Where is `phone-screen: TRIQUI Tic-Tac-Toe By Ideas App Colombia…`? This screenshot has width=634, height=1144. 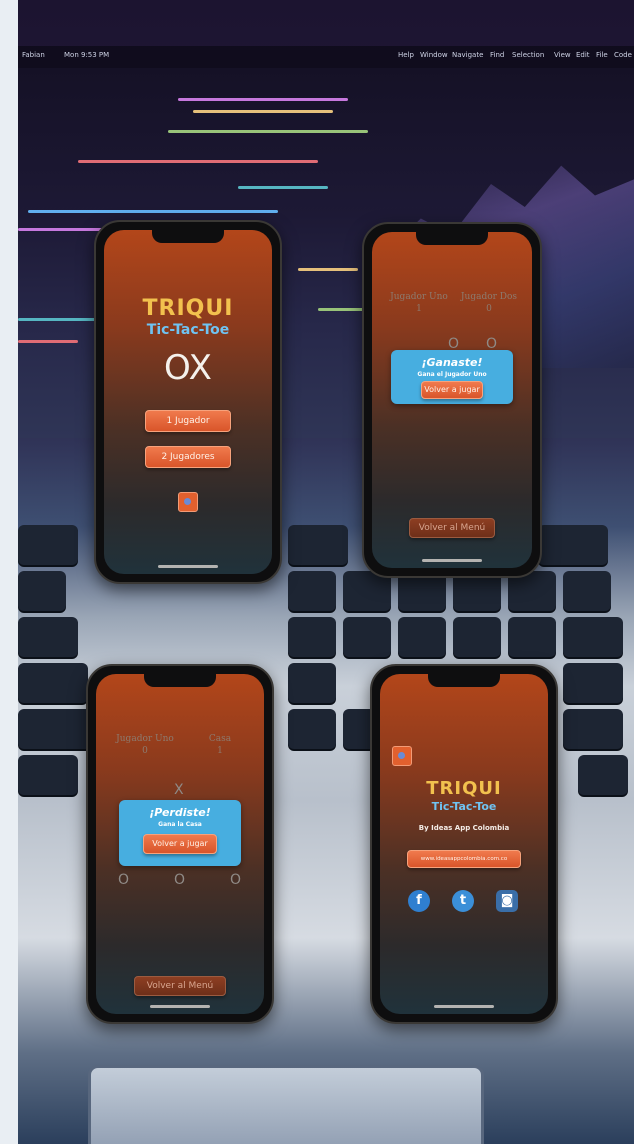
phone-screen: TRIQUI Tic-Tac-Toe By Ideas App Colombia… is located at coordinates (464, 844).